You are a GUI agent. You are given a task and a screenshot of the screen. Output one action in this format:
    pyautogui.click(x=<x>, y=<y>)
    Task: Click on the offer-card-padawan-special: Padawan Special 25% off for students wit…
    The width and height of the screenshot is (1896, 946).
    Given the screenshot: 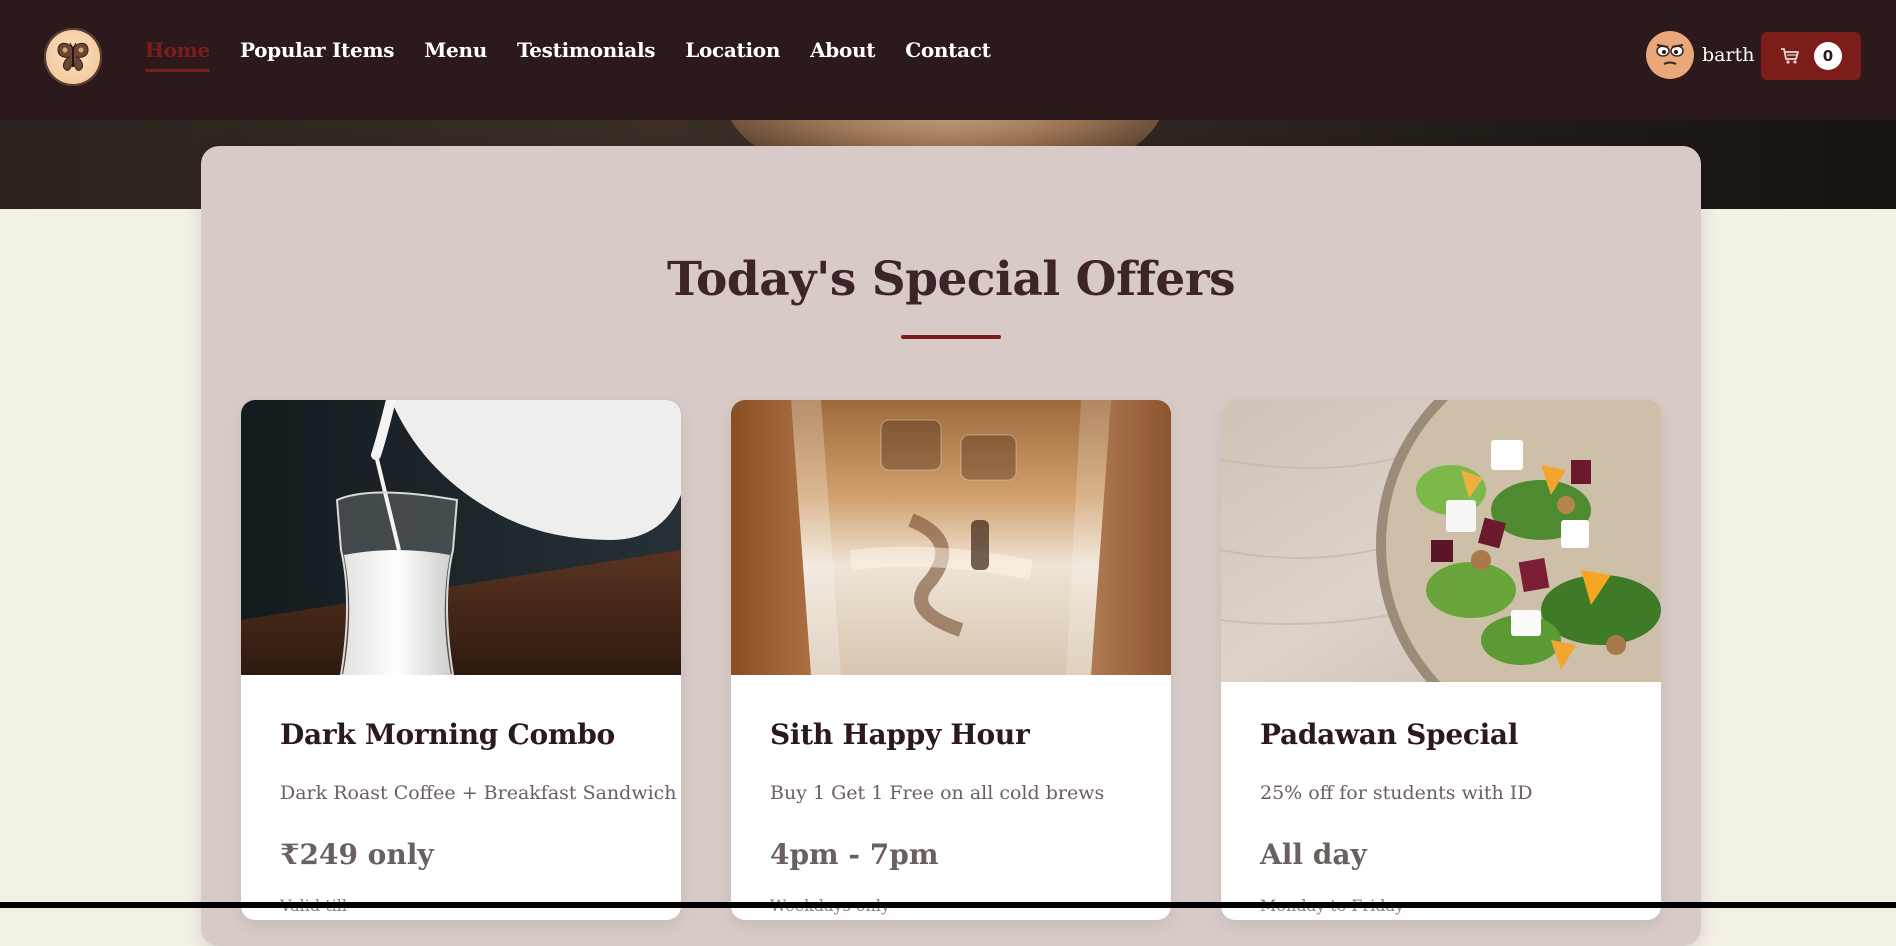 What is the action you would take?
    pyautogui.click(x=1441, y=660)
    